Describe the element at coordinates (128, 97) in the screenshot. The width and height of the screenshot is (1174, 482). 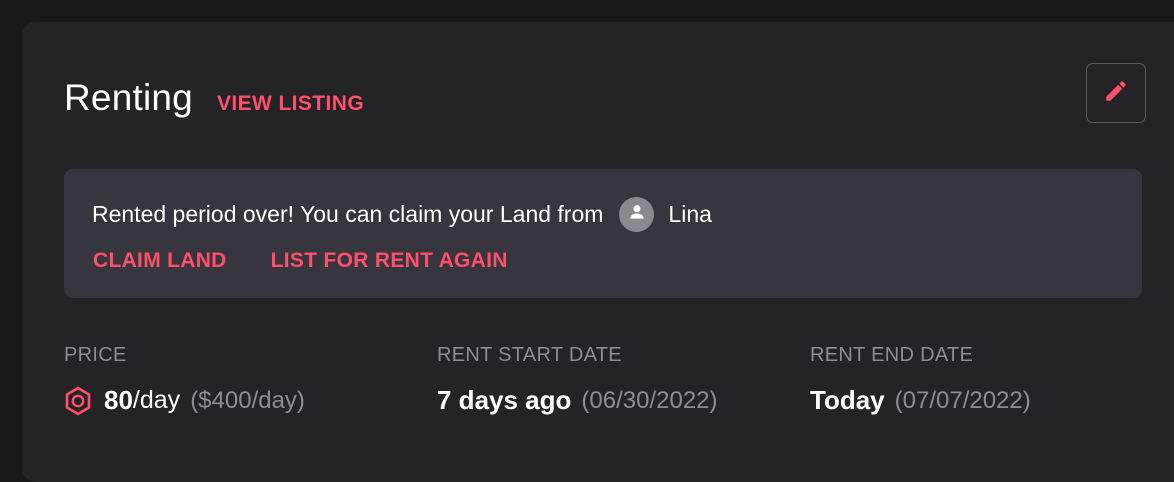
I see `page-title: Renting` at that location.